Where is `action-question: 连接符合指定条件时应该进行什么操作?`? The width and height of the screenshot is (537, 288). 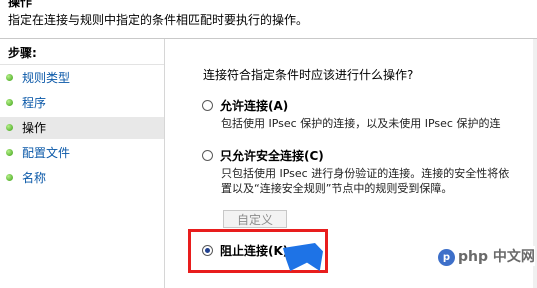
action-question: 连接符合指定条件时应该进行什么操作? is located at coordinates (308, 75).